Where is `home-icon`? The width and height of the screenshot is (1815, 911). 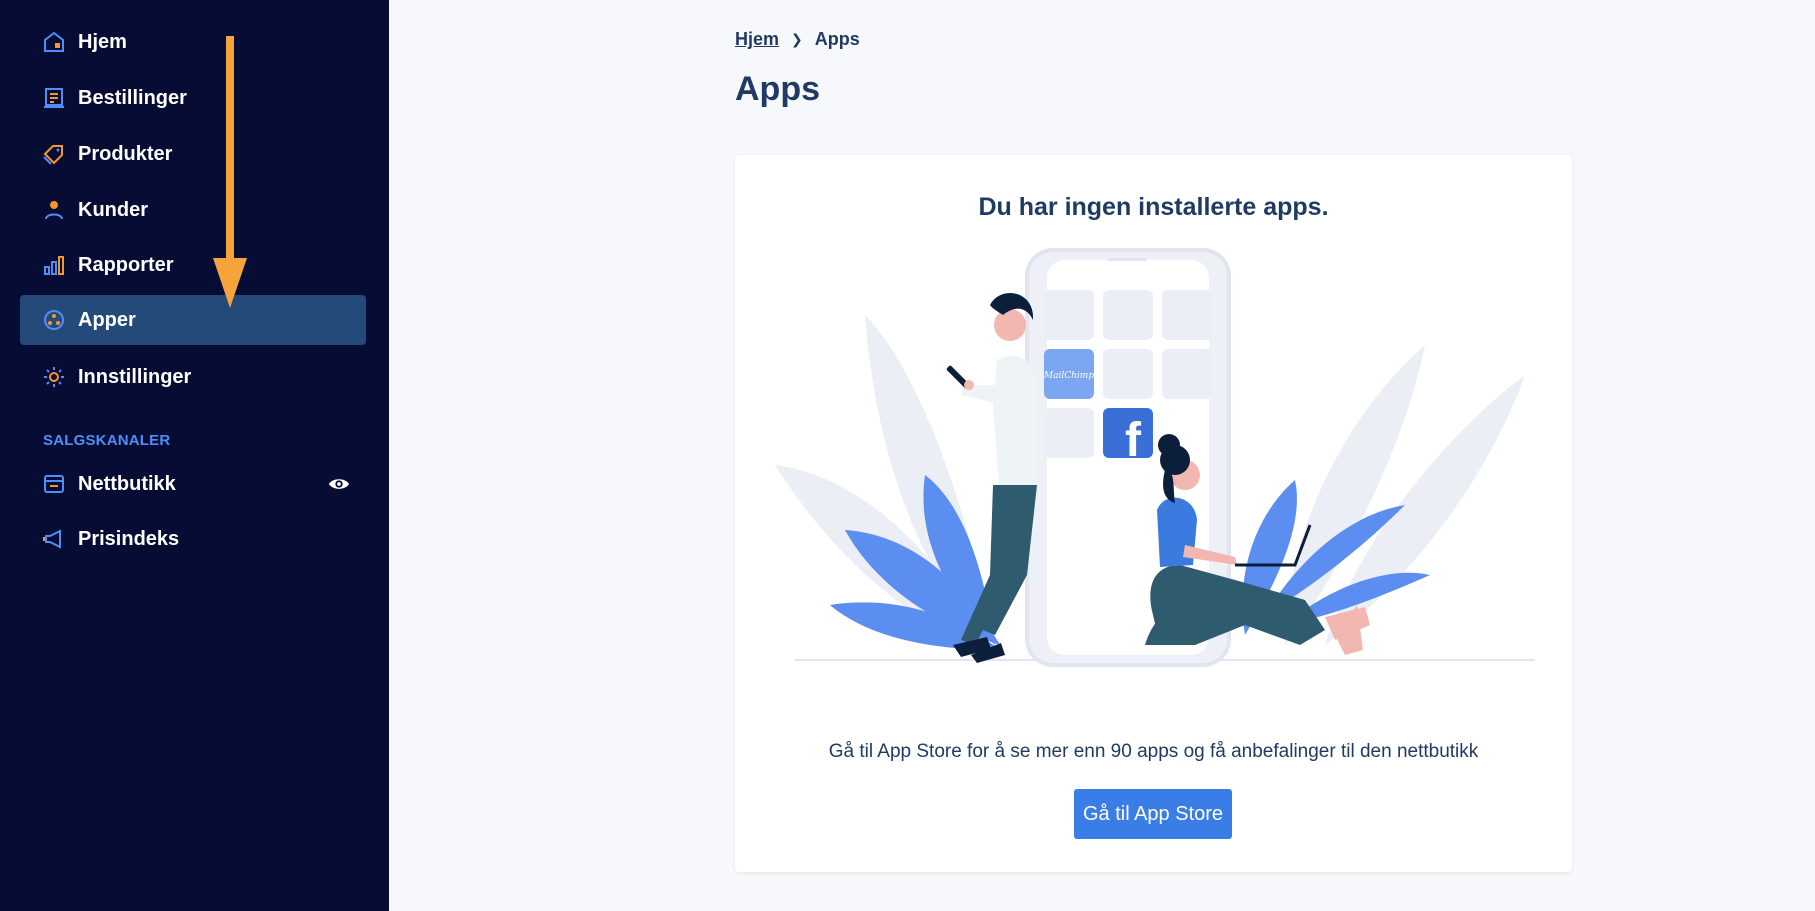
home-icon is located at coordinates (54, 42).